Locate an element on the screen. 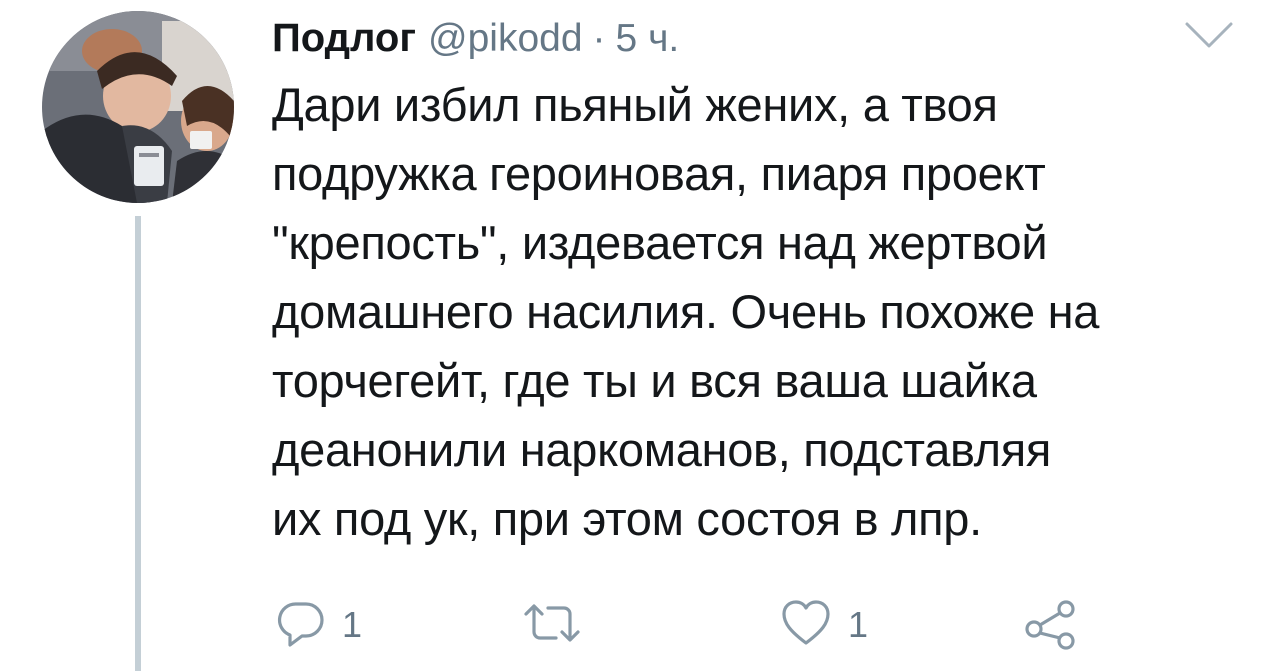  tweet-header: Подлог @pikodd · 5 ч. is located at coordinates (475, 38).